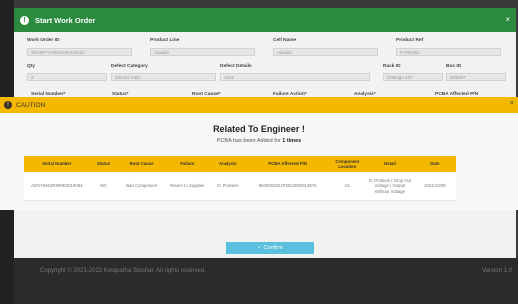 The image size is (518, 304). What do you see at coordinates (287, 164) in the screenshot?
I see `th-pcba-affected: PCBA Affected P/N` at bounding box center [287, 164].